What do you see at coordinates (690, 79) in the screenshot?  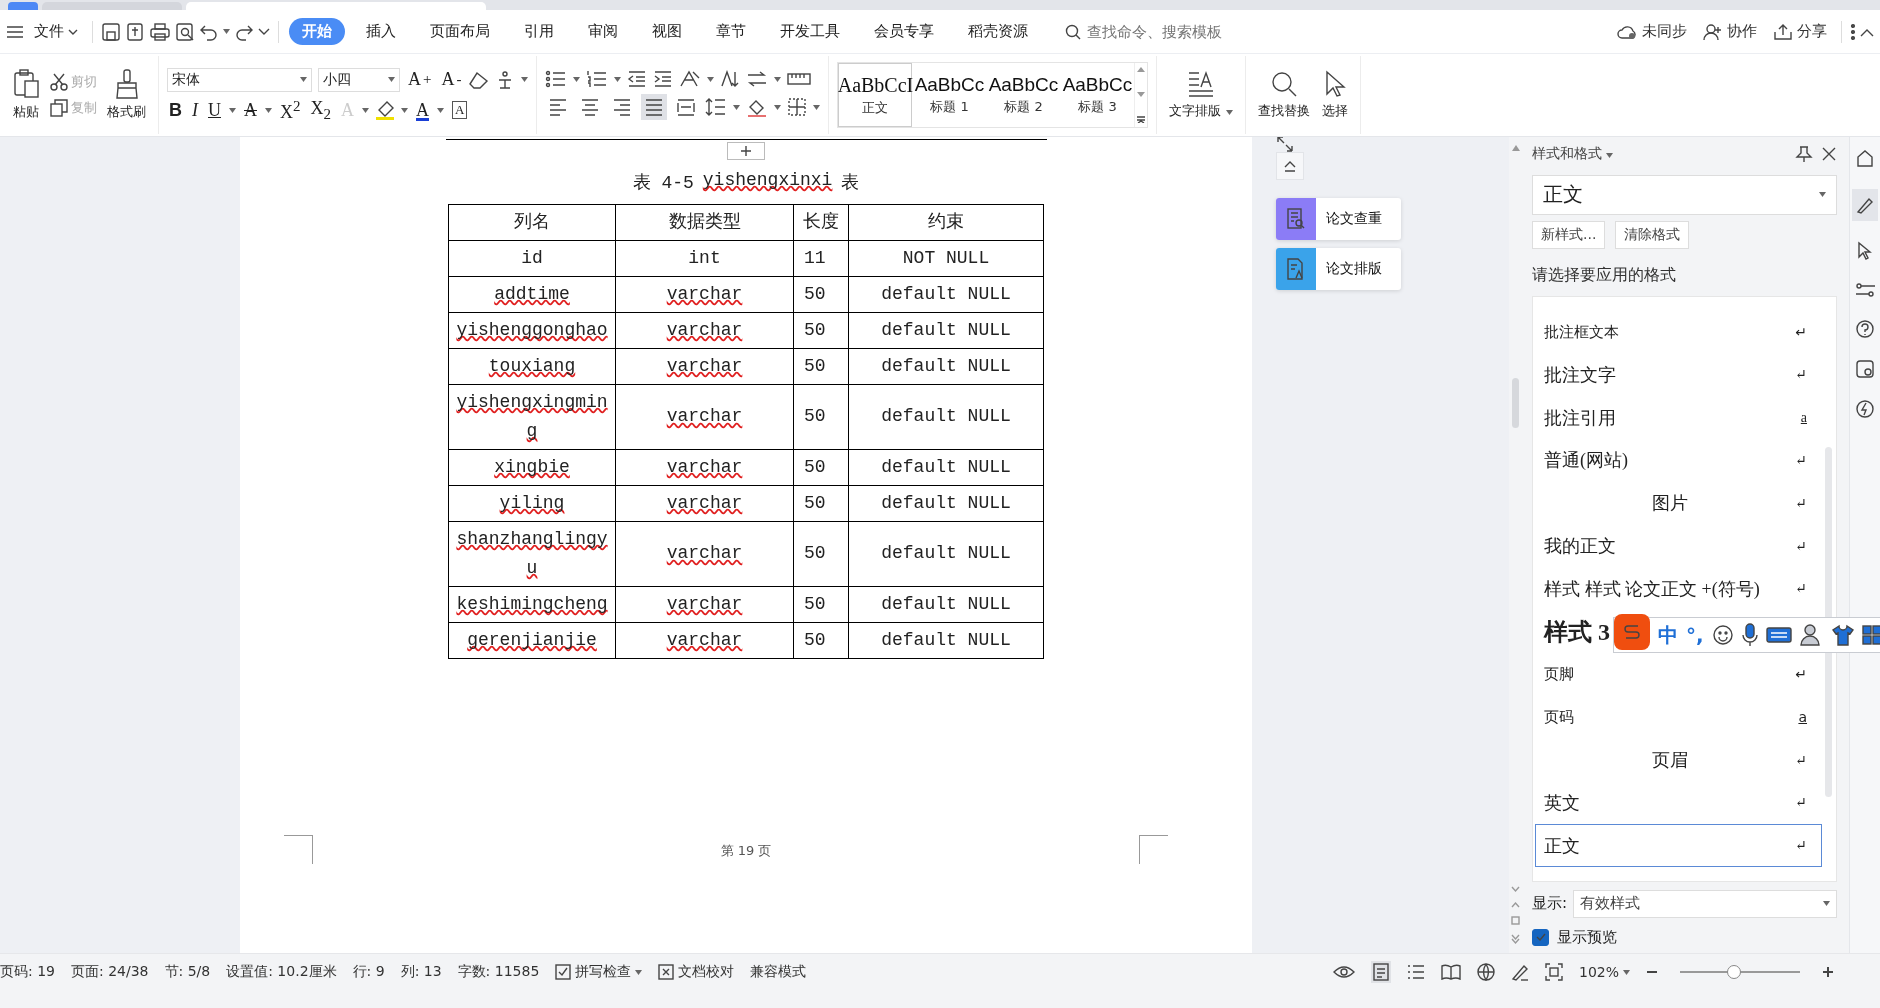 I see `text-direction-icon` at bounding box center [690, 79].